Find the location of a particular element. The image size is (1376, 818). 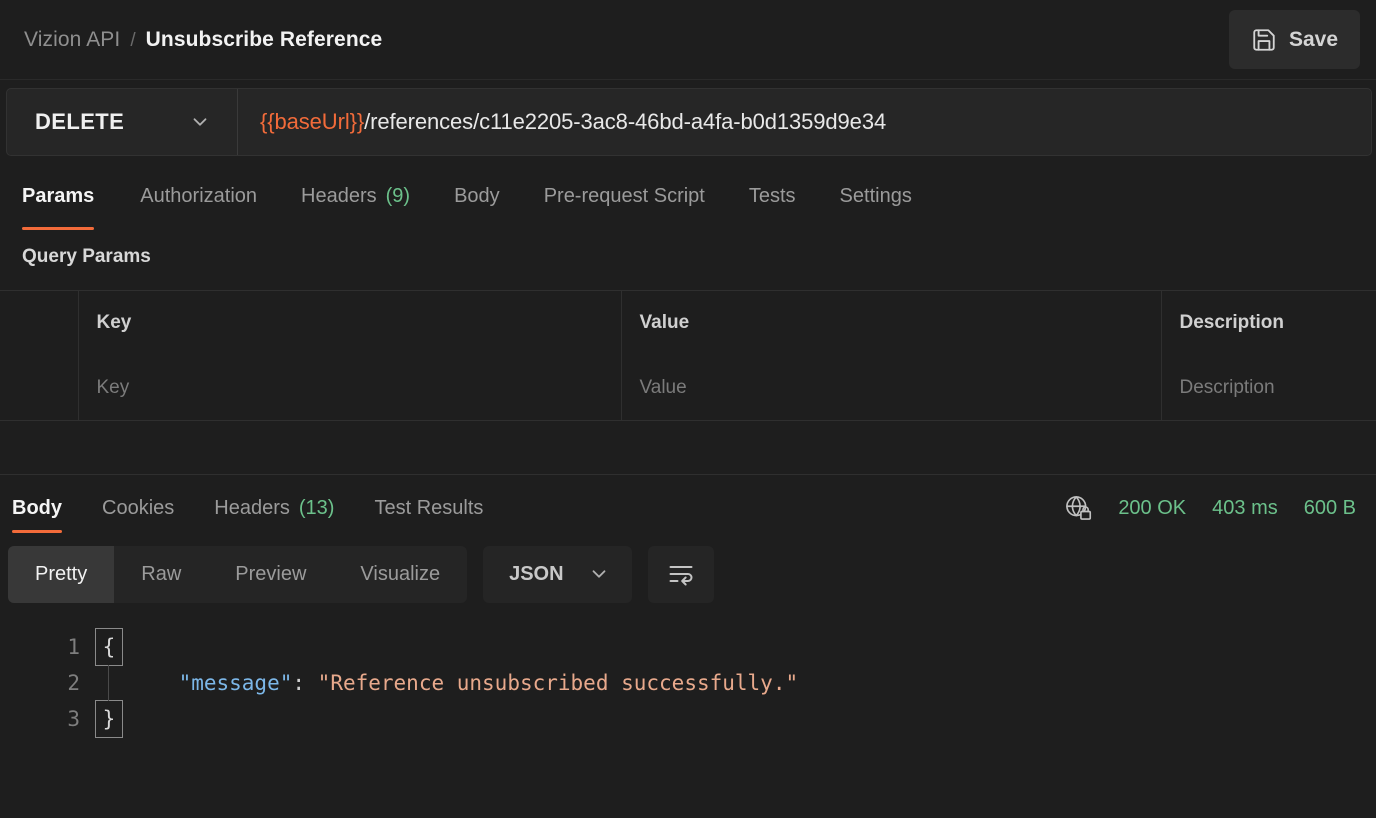

json-key: "message" is located at coordinates (235, 683).